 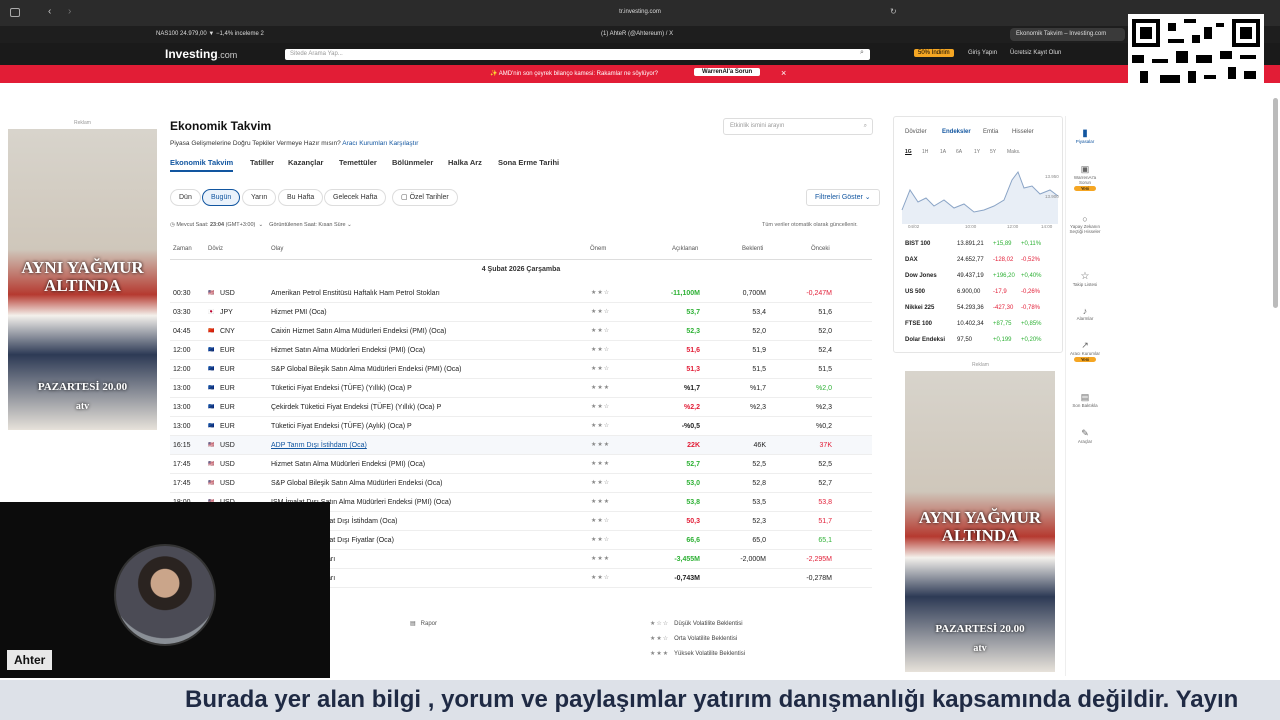 I want to click on market-row: Nikkei 225 54.293,36 -427,30 -0,78%, so click(x=975, y=308).